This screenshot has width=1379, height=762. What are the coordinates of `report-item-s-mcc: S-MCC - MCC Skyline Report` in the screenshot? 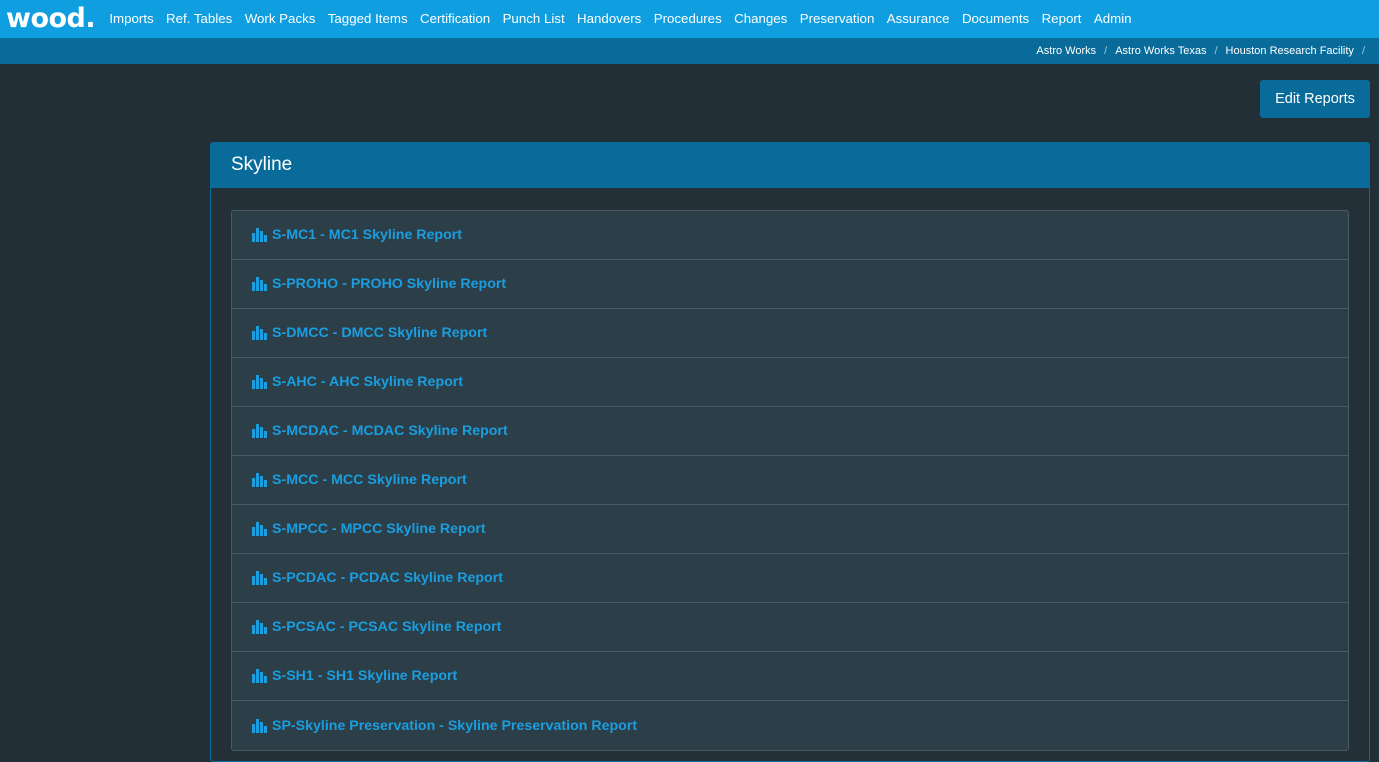 It's located at (790, 480).